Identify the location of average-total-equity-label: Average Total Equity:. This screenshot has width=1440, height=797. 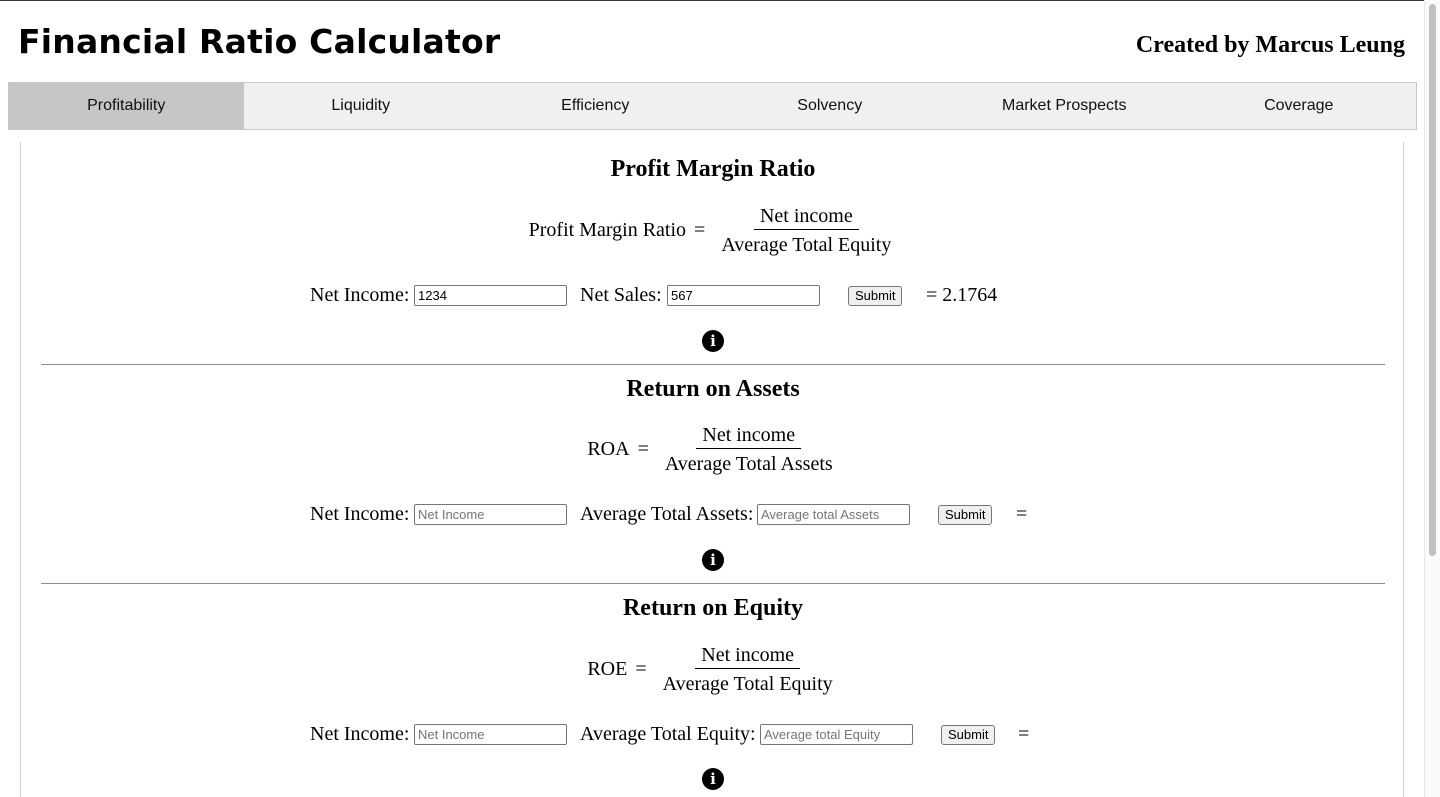
(668, 734).